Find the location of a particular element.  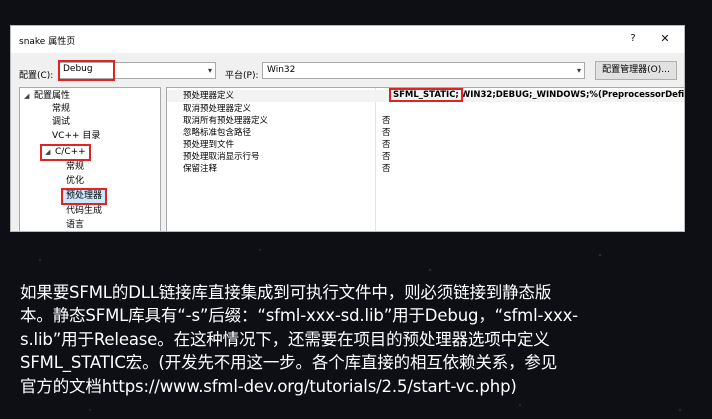

caption-line: s.lib”用于Release。在这种情况下，还需要在项目的预处理器选项中定义 is located at coordinates (285, 339).